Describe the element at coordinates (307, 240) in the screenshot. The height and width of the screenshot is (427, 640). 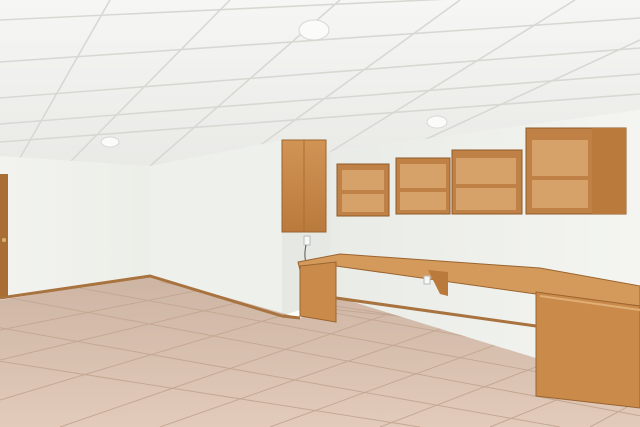
I see `wall-outlet` at that location.